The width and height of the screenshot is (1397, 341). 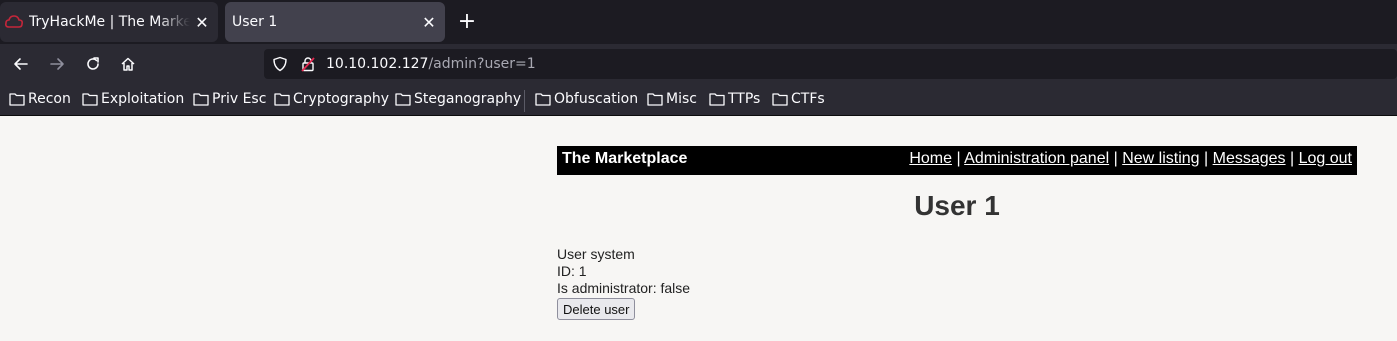 I want to click on tab-marketplace: TryHackMe | The Marketplace ✕, so click(x=109, y=22).